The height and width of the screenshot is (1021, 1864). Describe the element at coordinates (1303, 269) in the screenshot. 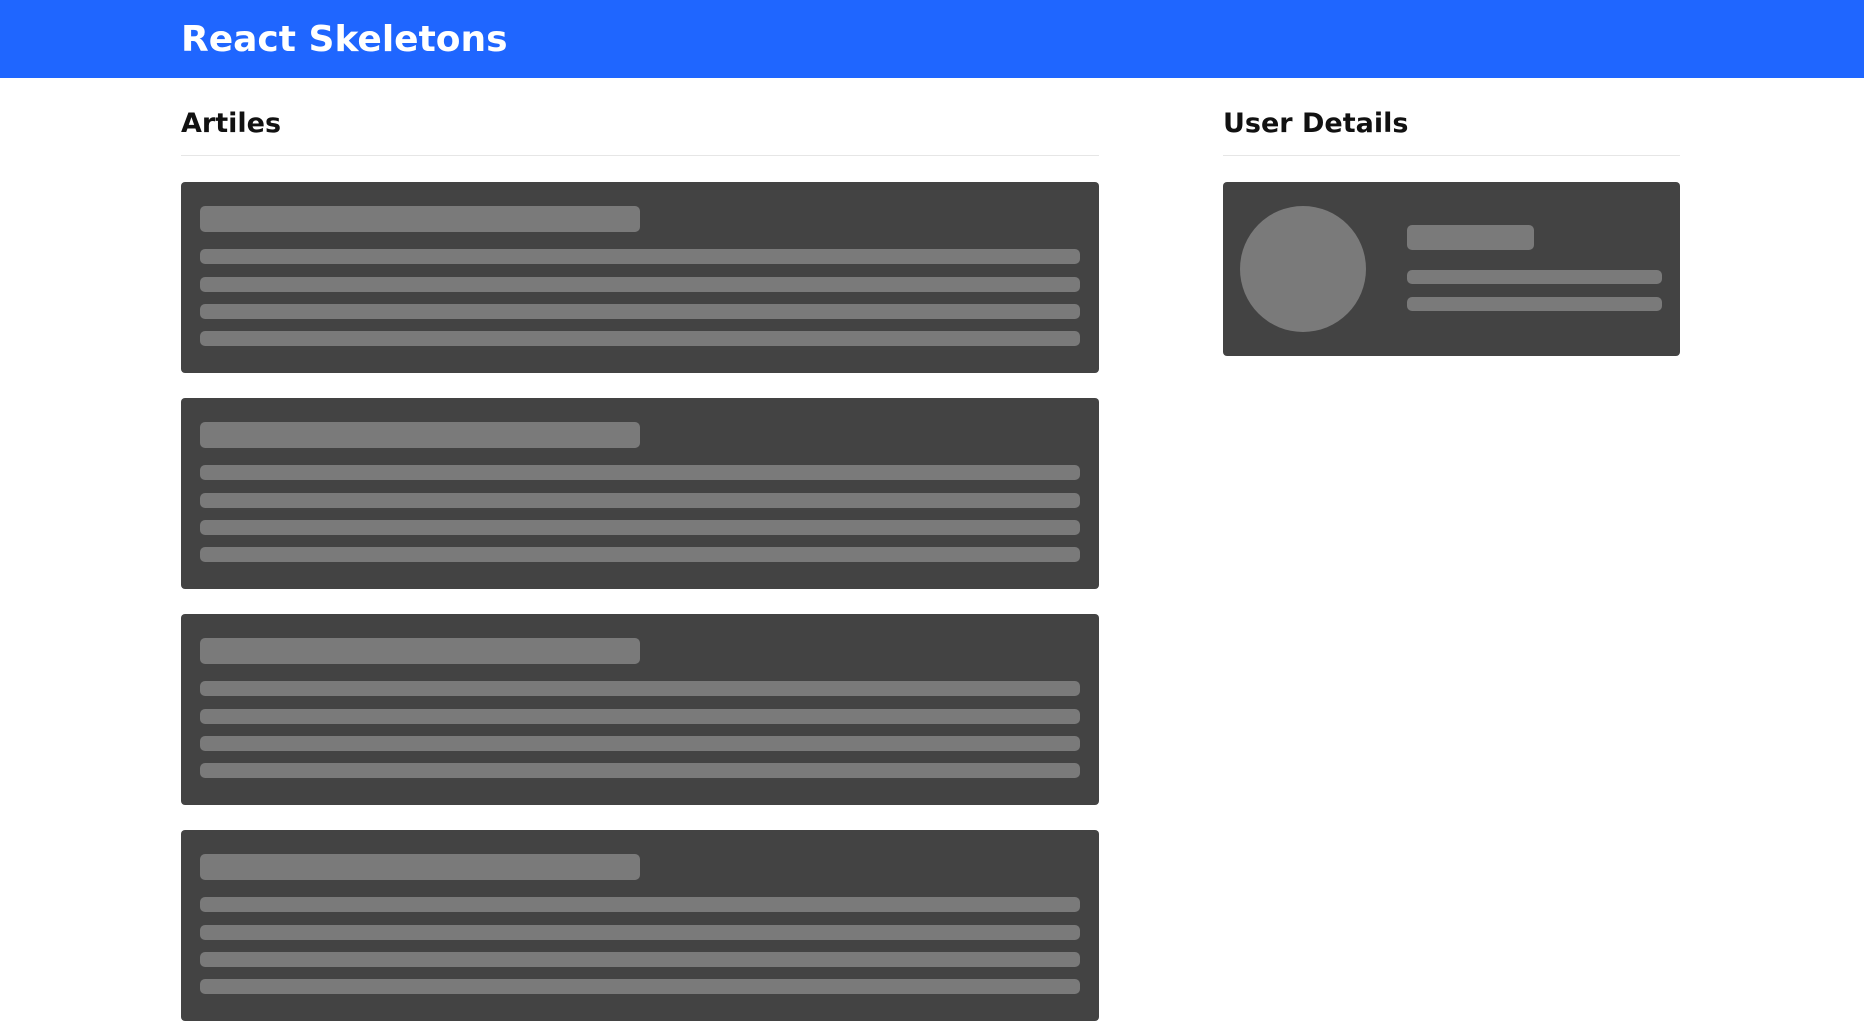

I see `skeleton-avatar` at that location.